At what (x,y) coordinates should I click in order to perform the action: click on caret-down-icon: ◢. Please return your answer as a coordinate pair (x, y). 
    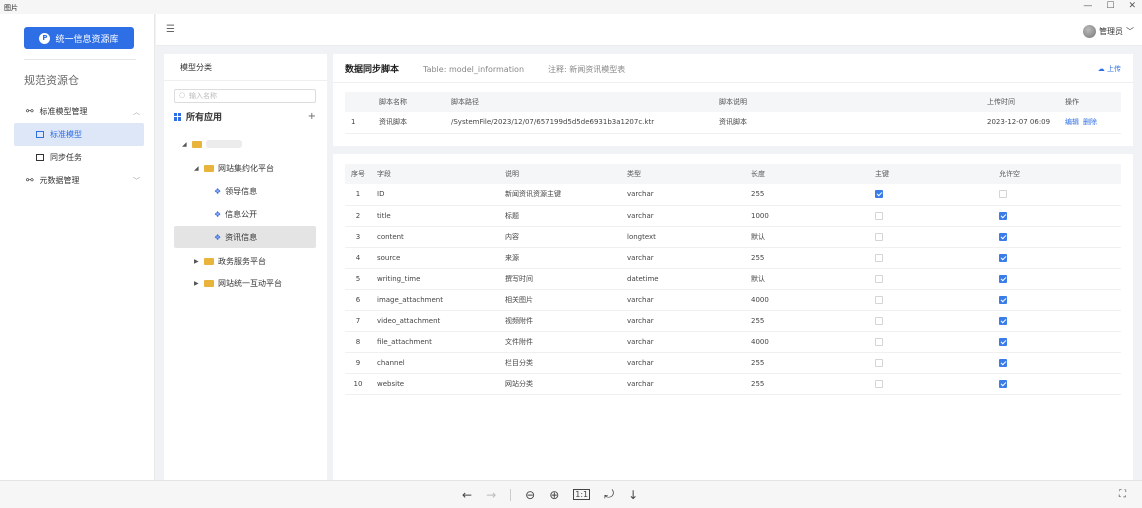
    Looking at the image, I should click on (196, 168).